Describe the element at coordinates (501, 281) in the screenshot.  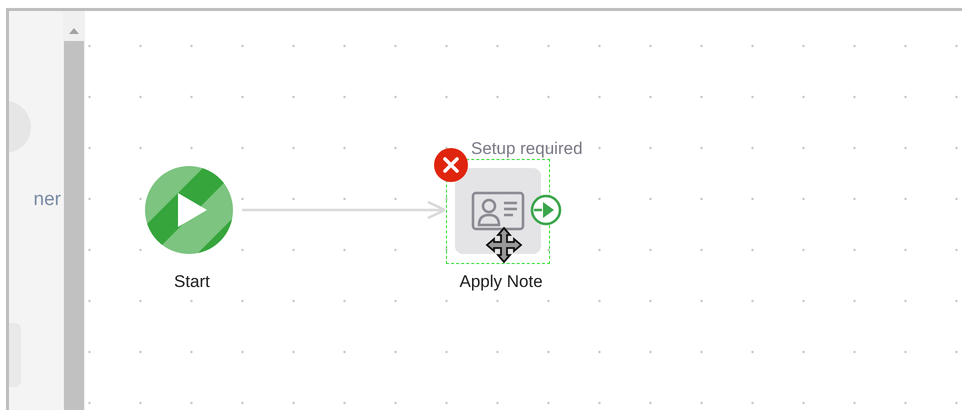
I see `node-label: Apply Note` at that location.